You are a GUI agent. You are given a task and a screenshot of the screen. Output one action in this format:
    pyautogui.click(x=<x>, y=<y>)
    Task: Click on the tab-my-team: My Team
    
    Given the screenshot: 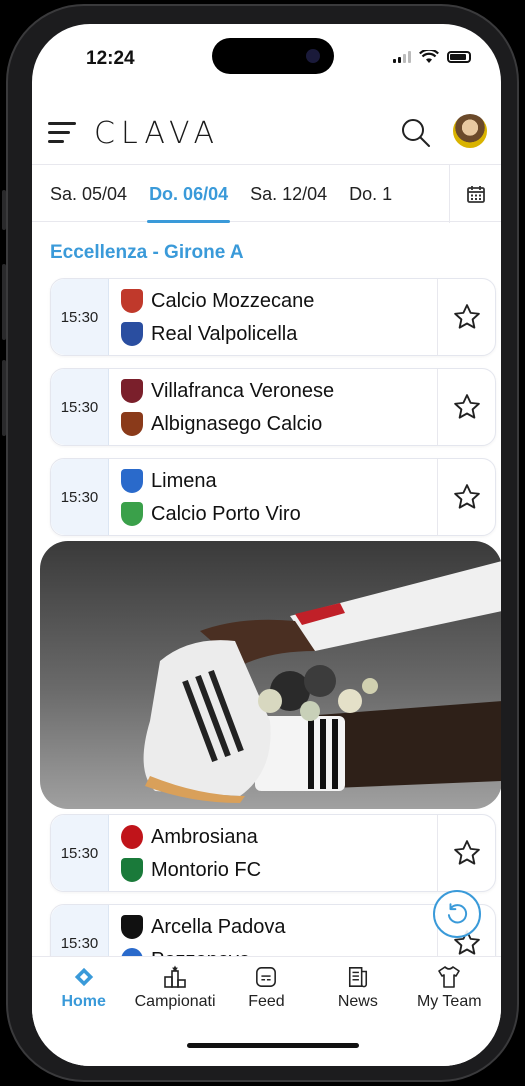 What is the action you would take?
    pyautogui.click(x=449, y=988)
    